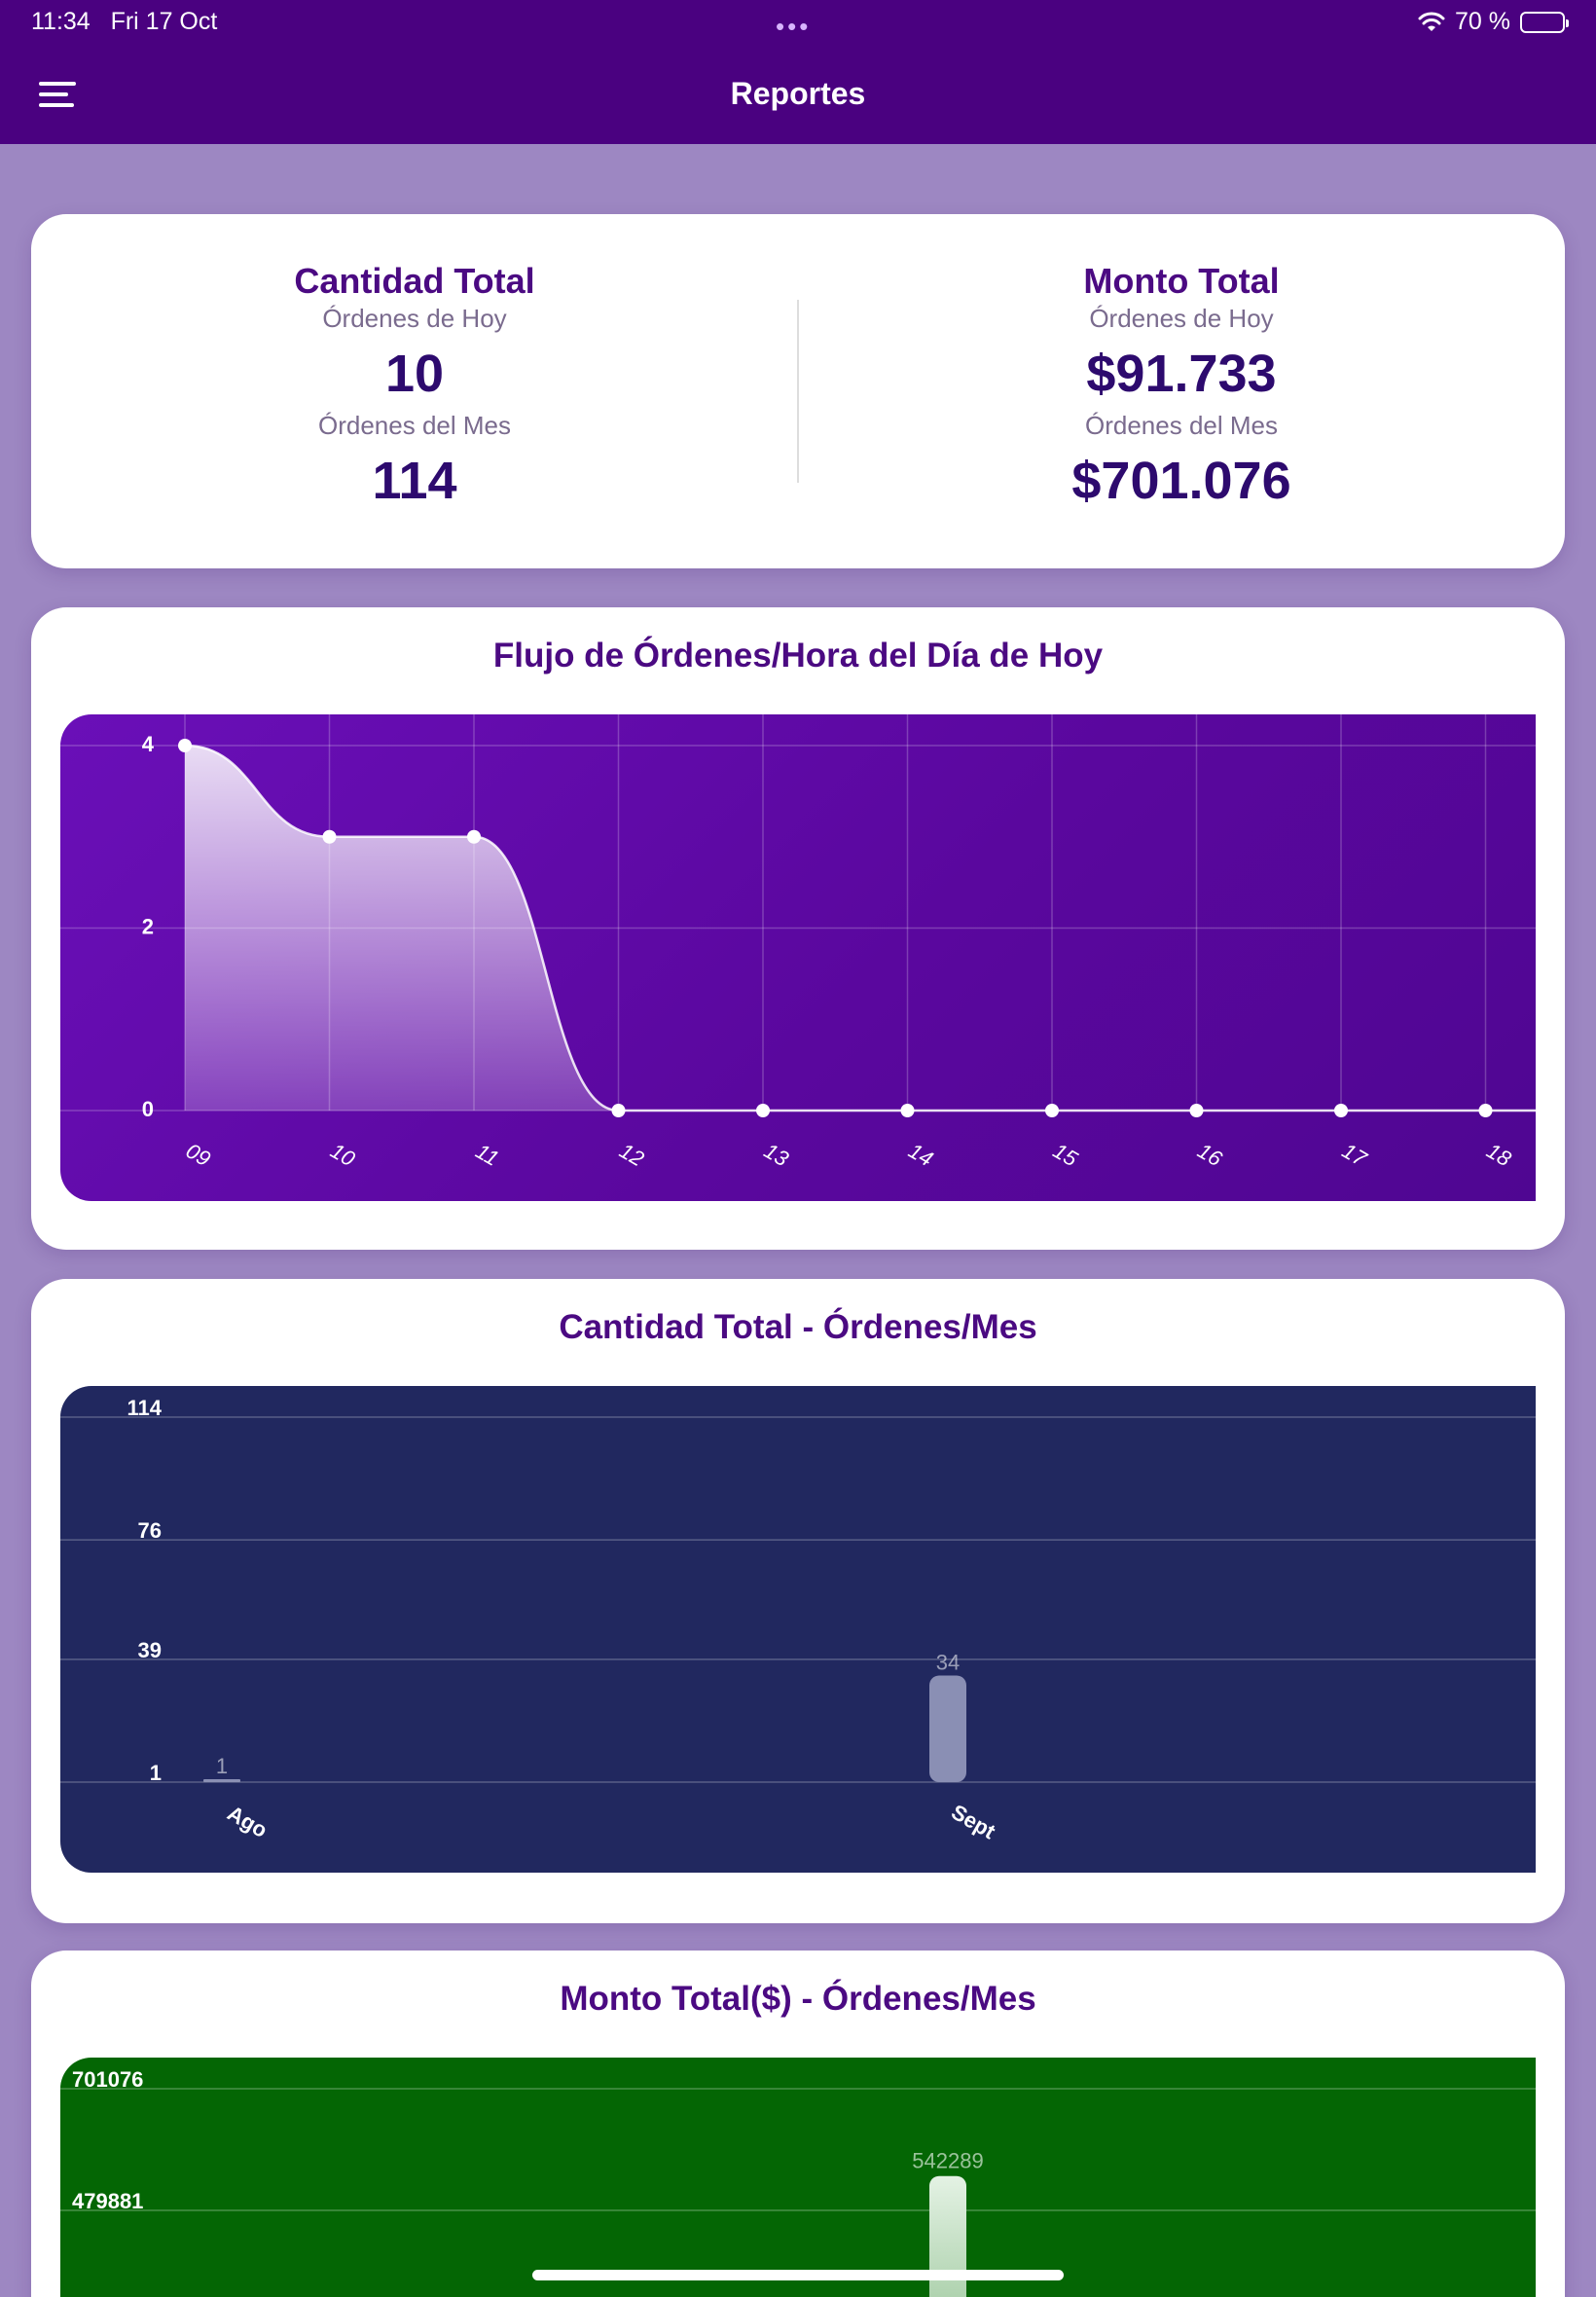 This screenshot has width=1596, height=2297. What do you see at coordinates (1181, 281) in the screenshot?
I see `amount-title: Monto Total` at bounding box center [1181, 281].